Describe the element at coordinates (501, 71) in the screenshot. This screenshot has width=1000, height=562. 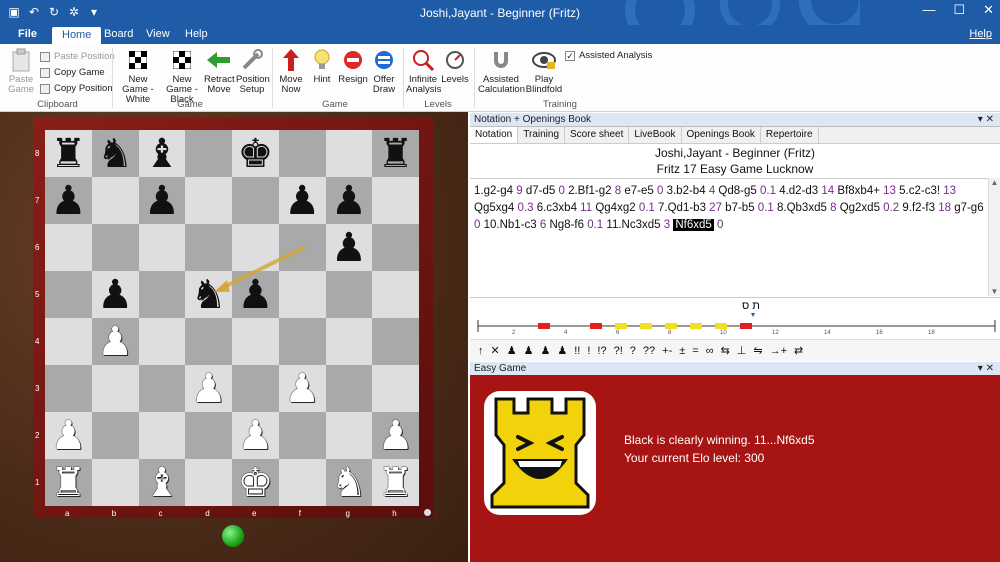
I see `assisted-calculation-button: Assisted Calculation` at that location.